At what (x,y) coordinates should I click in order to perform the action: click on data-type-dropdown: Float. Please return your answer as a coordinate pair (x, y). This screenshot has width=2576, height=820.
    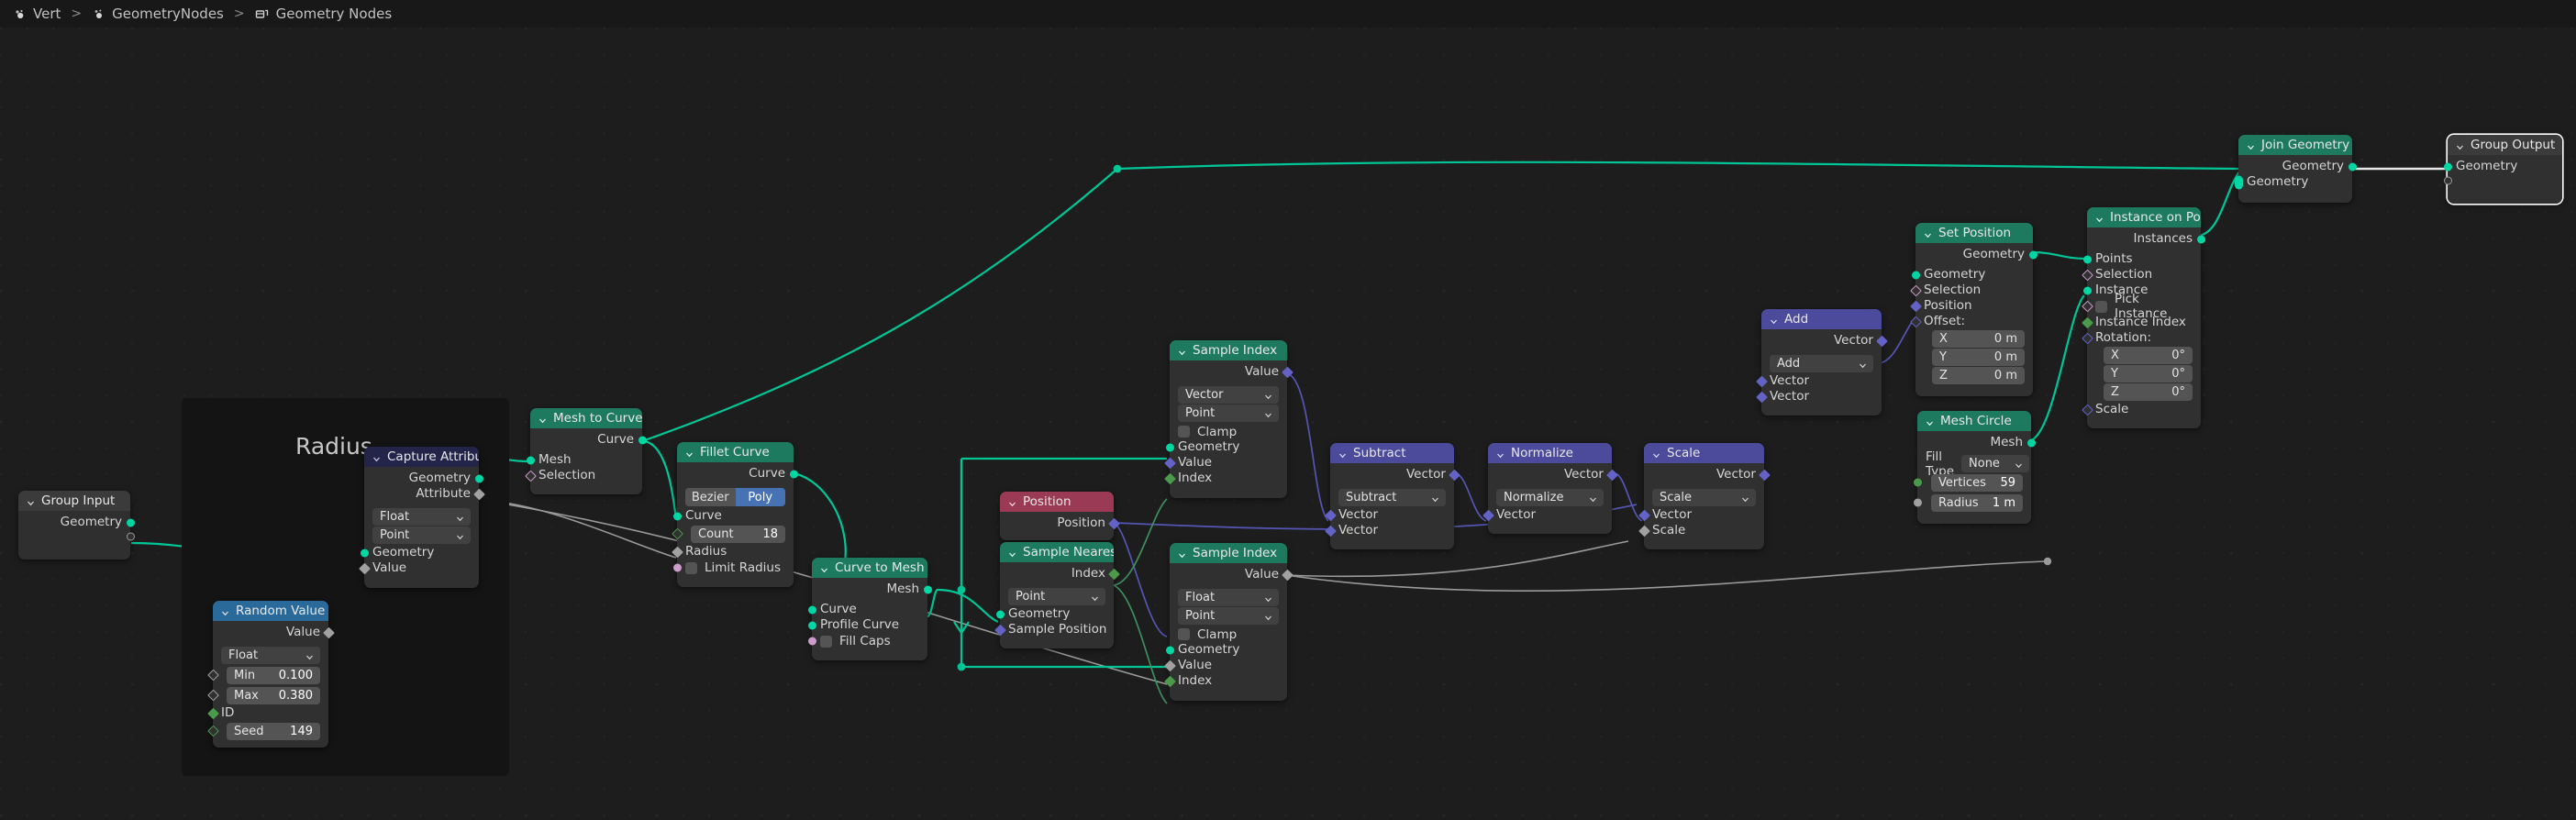
    Looking at the image, I should click on (1228, 597).